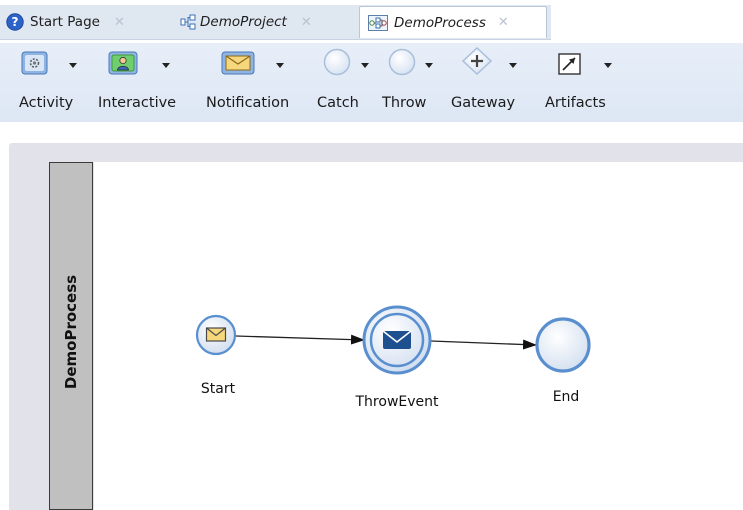 This screenshot has width=743, height=510. What do you see at coordinates (188, 22) in the screenshot?
I see `project-icon` at bounding box center [188, 22].